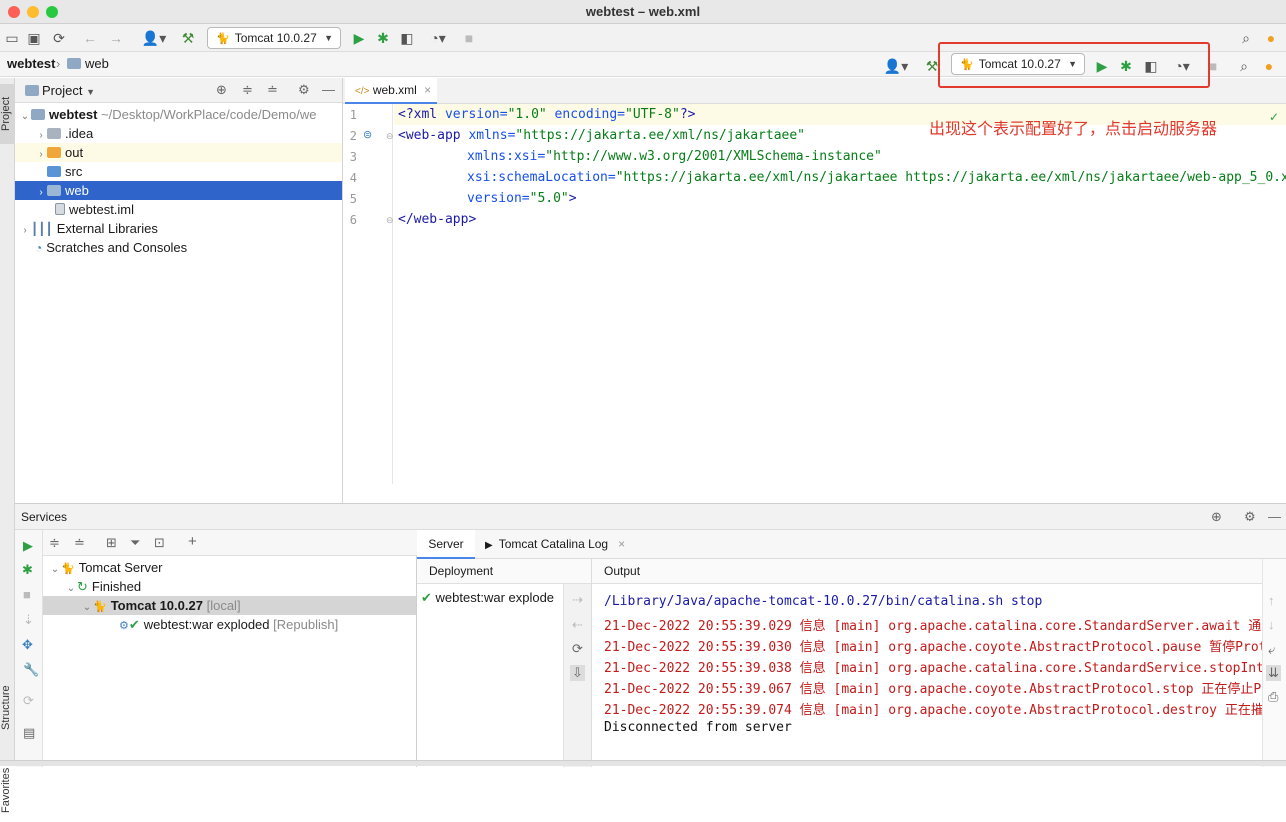 The height and width of the screenshot is (822, 1286). What do you see at coordinates (90, 38) in the screenshot?
I see `back-icon: ←` at bounding box center [90, 38].